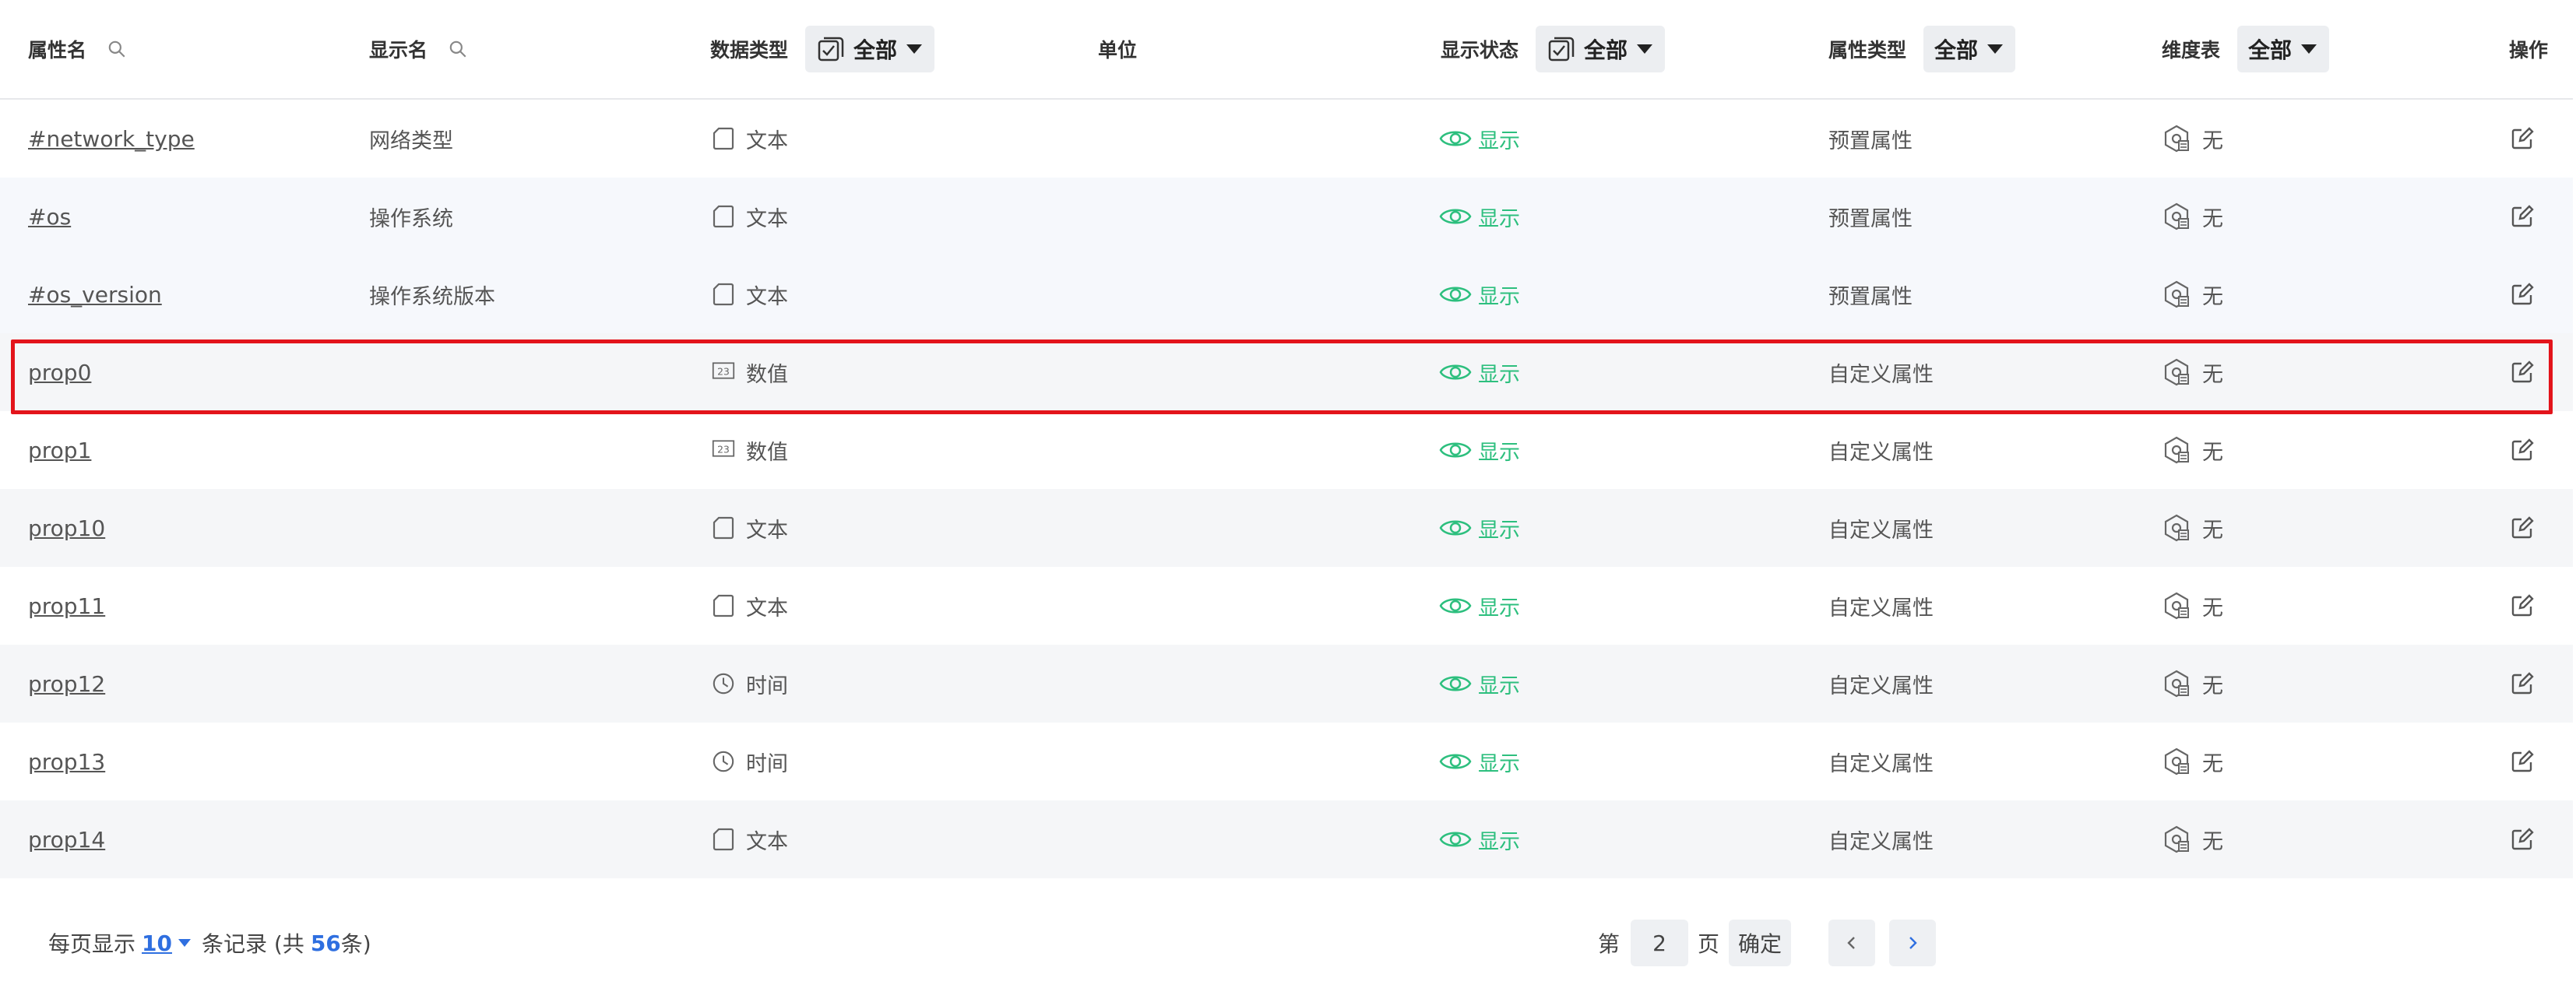 This screenshot has height=1006, width=2576. What do you see at coordinates (1969, 49) in the screenshot?
I see `attr-type-filter-dropdown: 全部` at bounding box center [1969, 49].